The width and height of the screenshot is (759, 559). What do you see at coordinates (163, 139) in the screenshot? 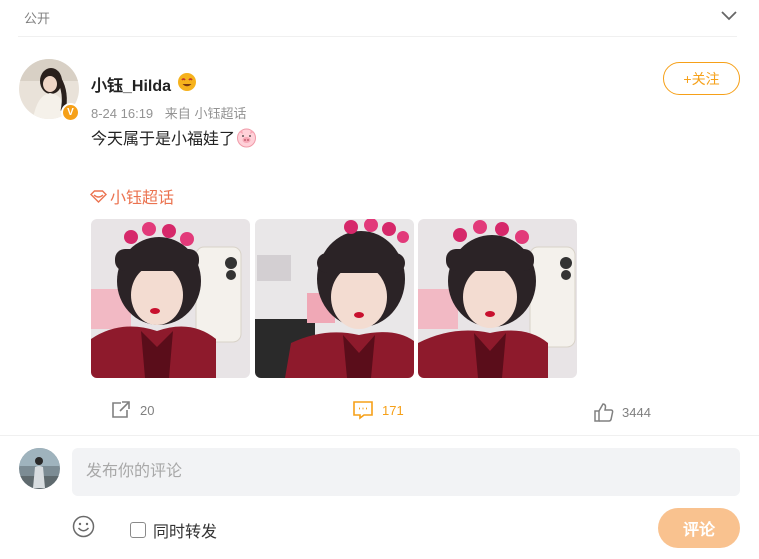
I see `post-text-content: 今天属于是小福娃了` at bounding box center [163, 139].